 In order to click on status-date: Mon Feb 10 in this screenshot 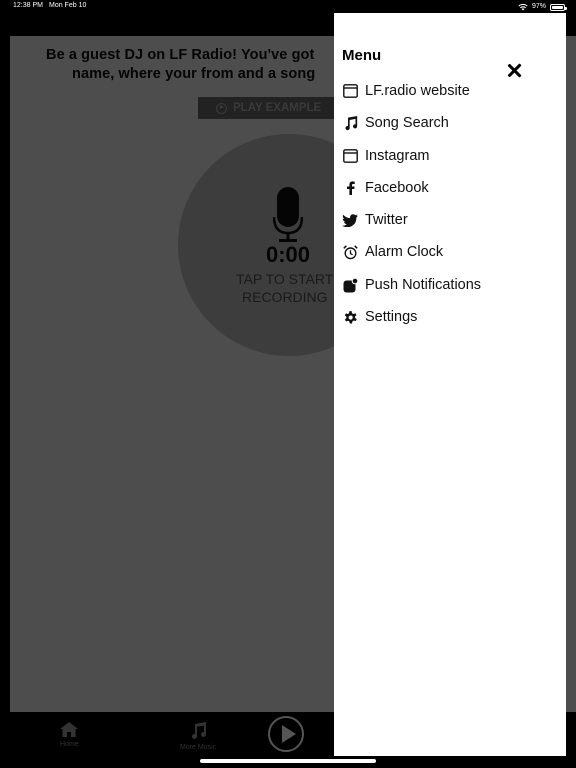, I will do `click(68, 5)`.